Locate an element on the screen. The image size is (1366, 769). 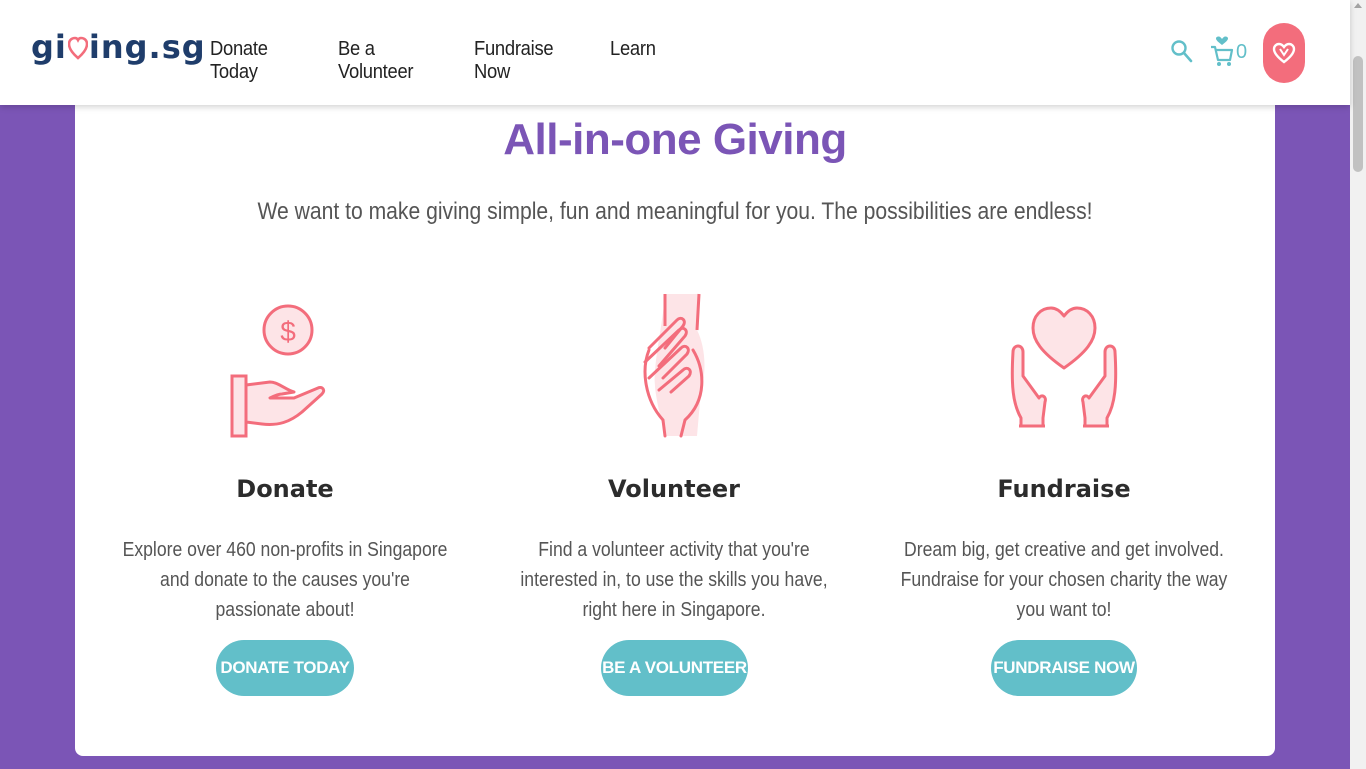
nav-fundraise-now: Fundraise Now is located at coordinates (523, 61).